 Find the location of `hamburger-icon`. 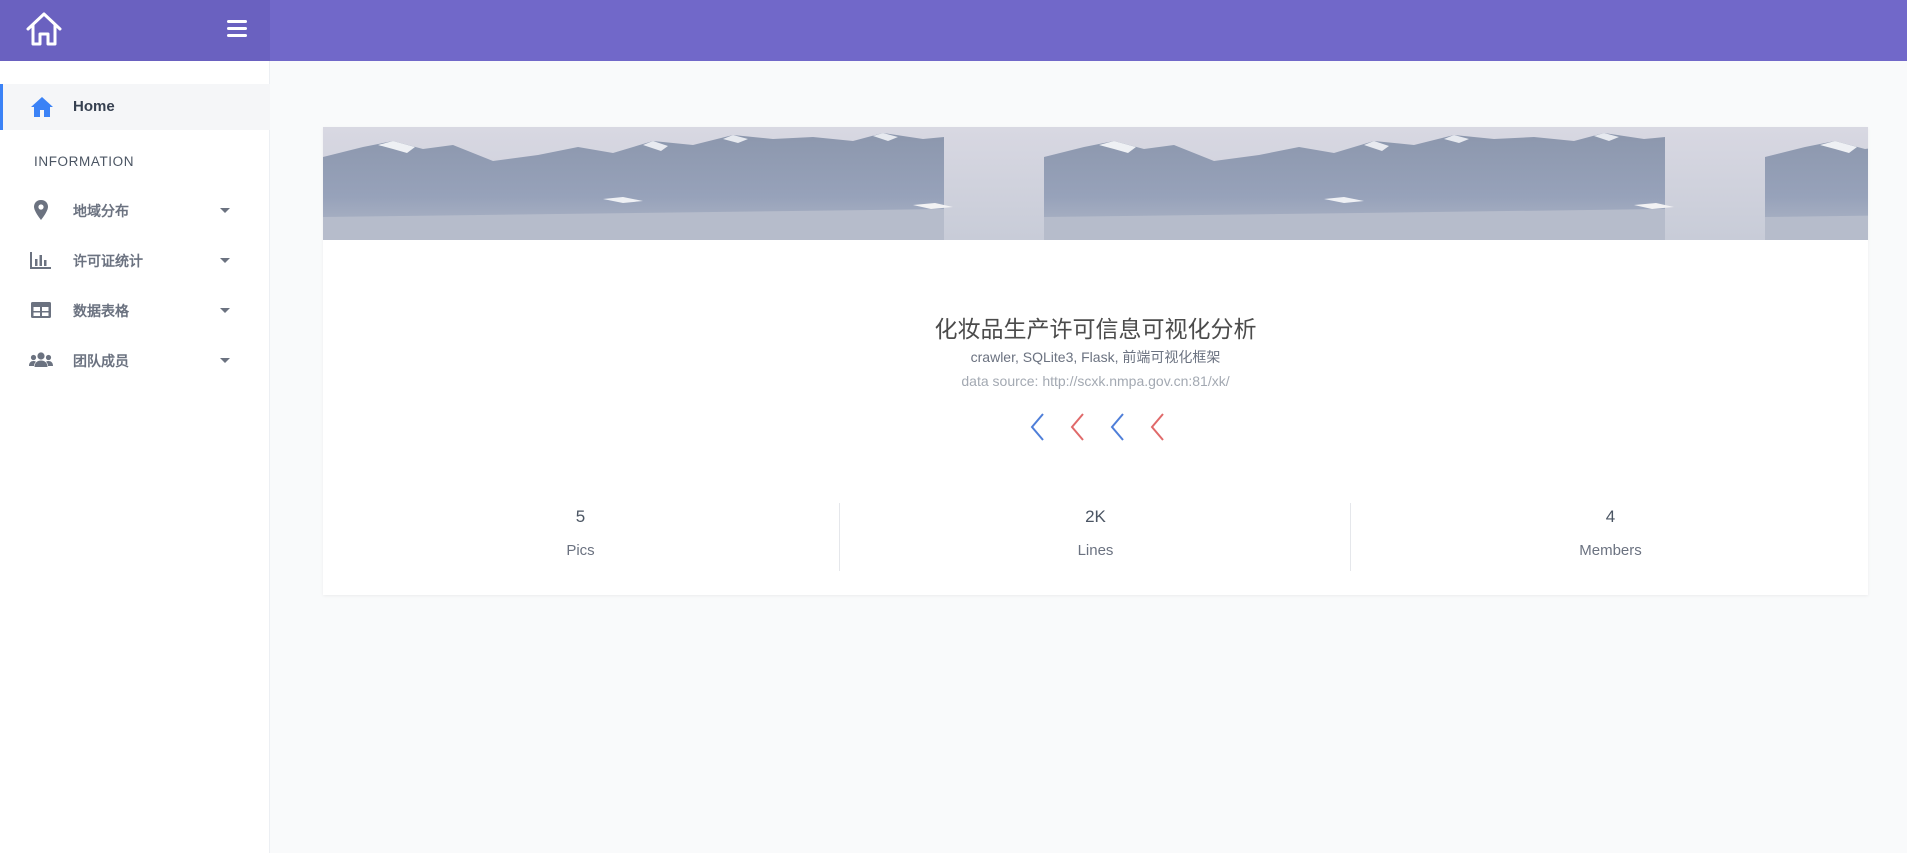

hamburger-icon is located at coordinates (237, 29).